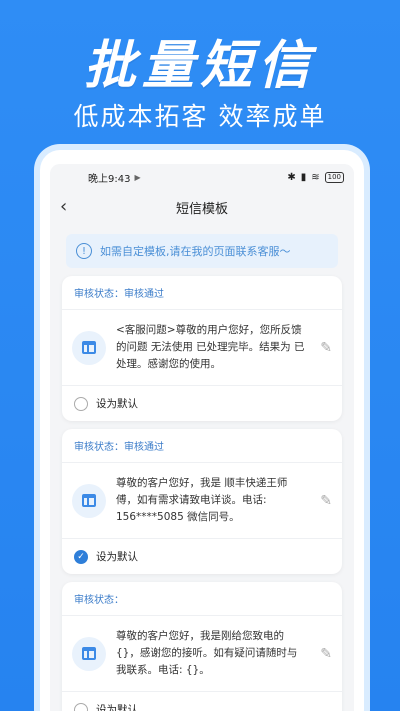 This screenshot has height=711, width=400. I want to click on battery-icon: 100, so click(334, 177).